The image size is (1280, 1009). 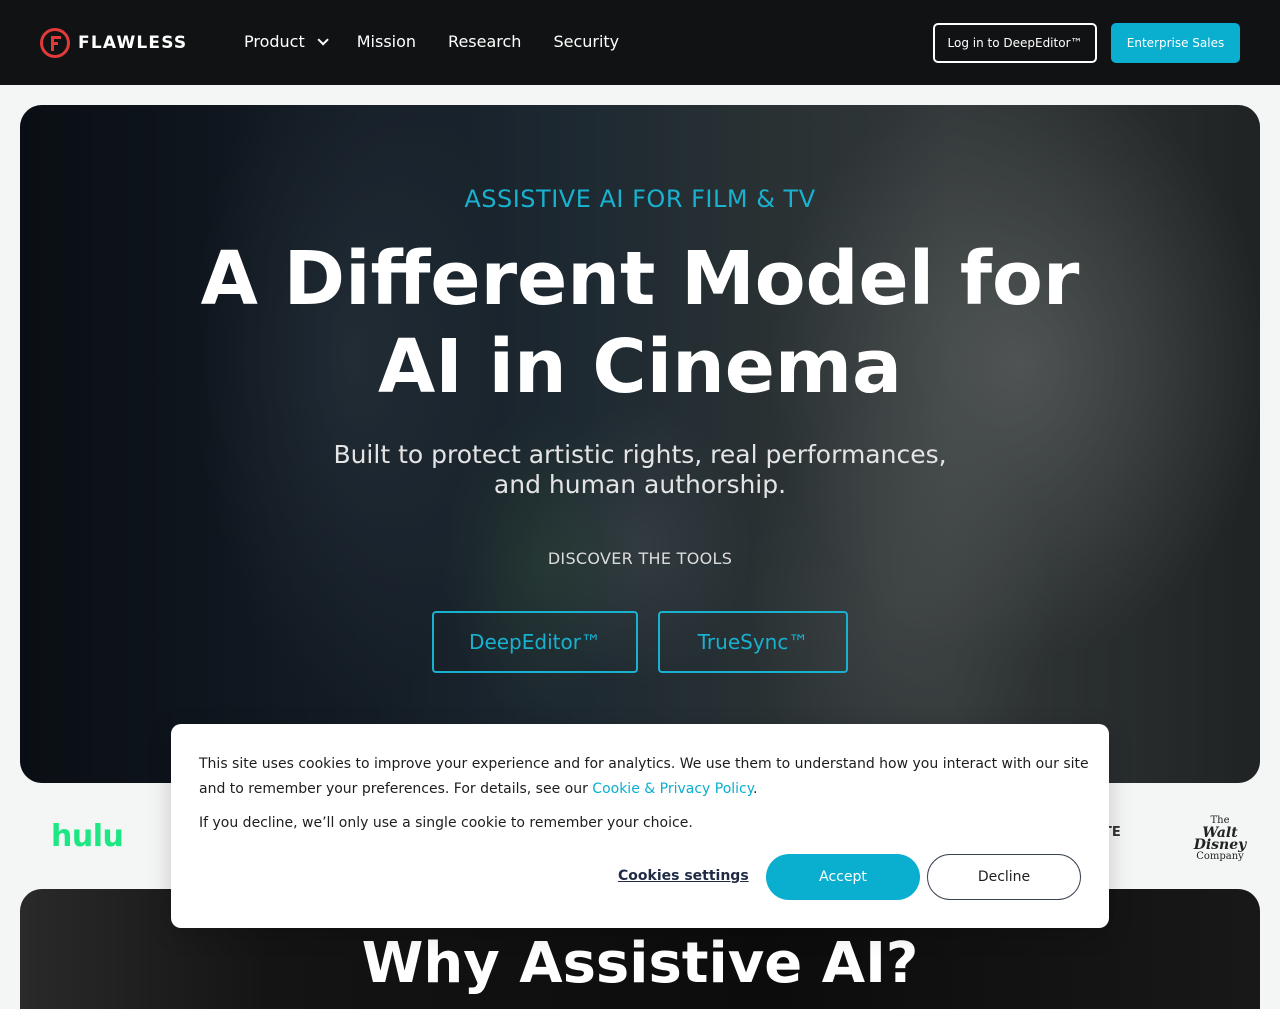 I want to click on nav-research-label: Research, so click(x=485, y=41).